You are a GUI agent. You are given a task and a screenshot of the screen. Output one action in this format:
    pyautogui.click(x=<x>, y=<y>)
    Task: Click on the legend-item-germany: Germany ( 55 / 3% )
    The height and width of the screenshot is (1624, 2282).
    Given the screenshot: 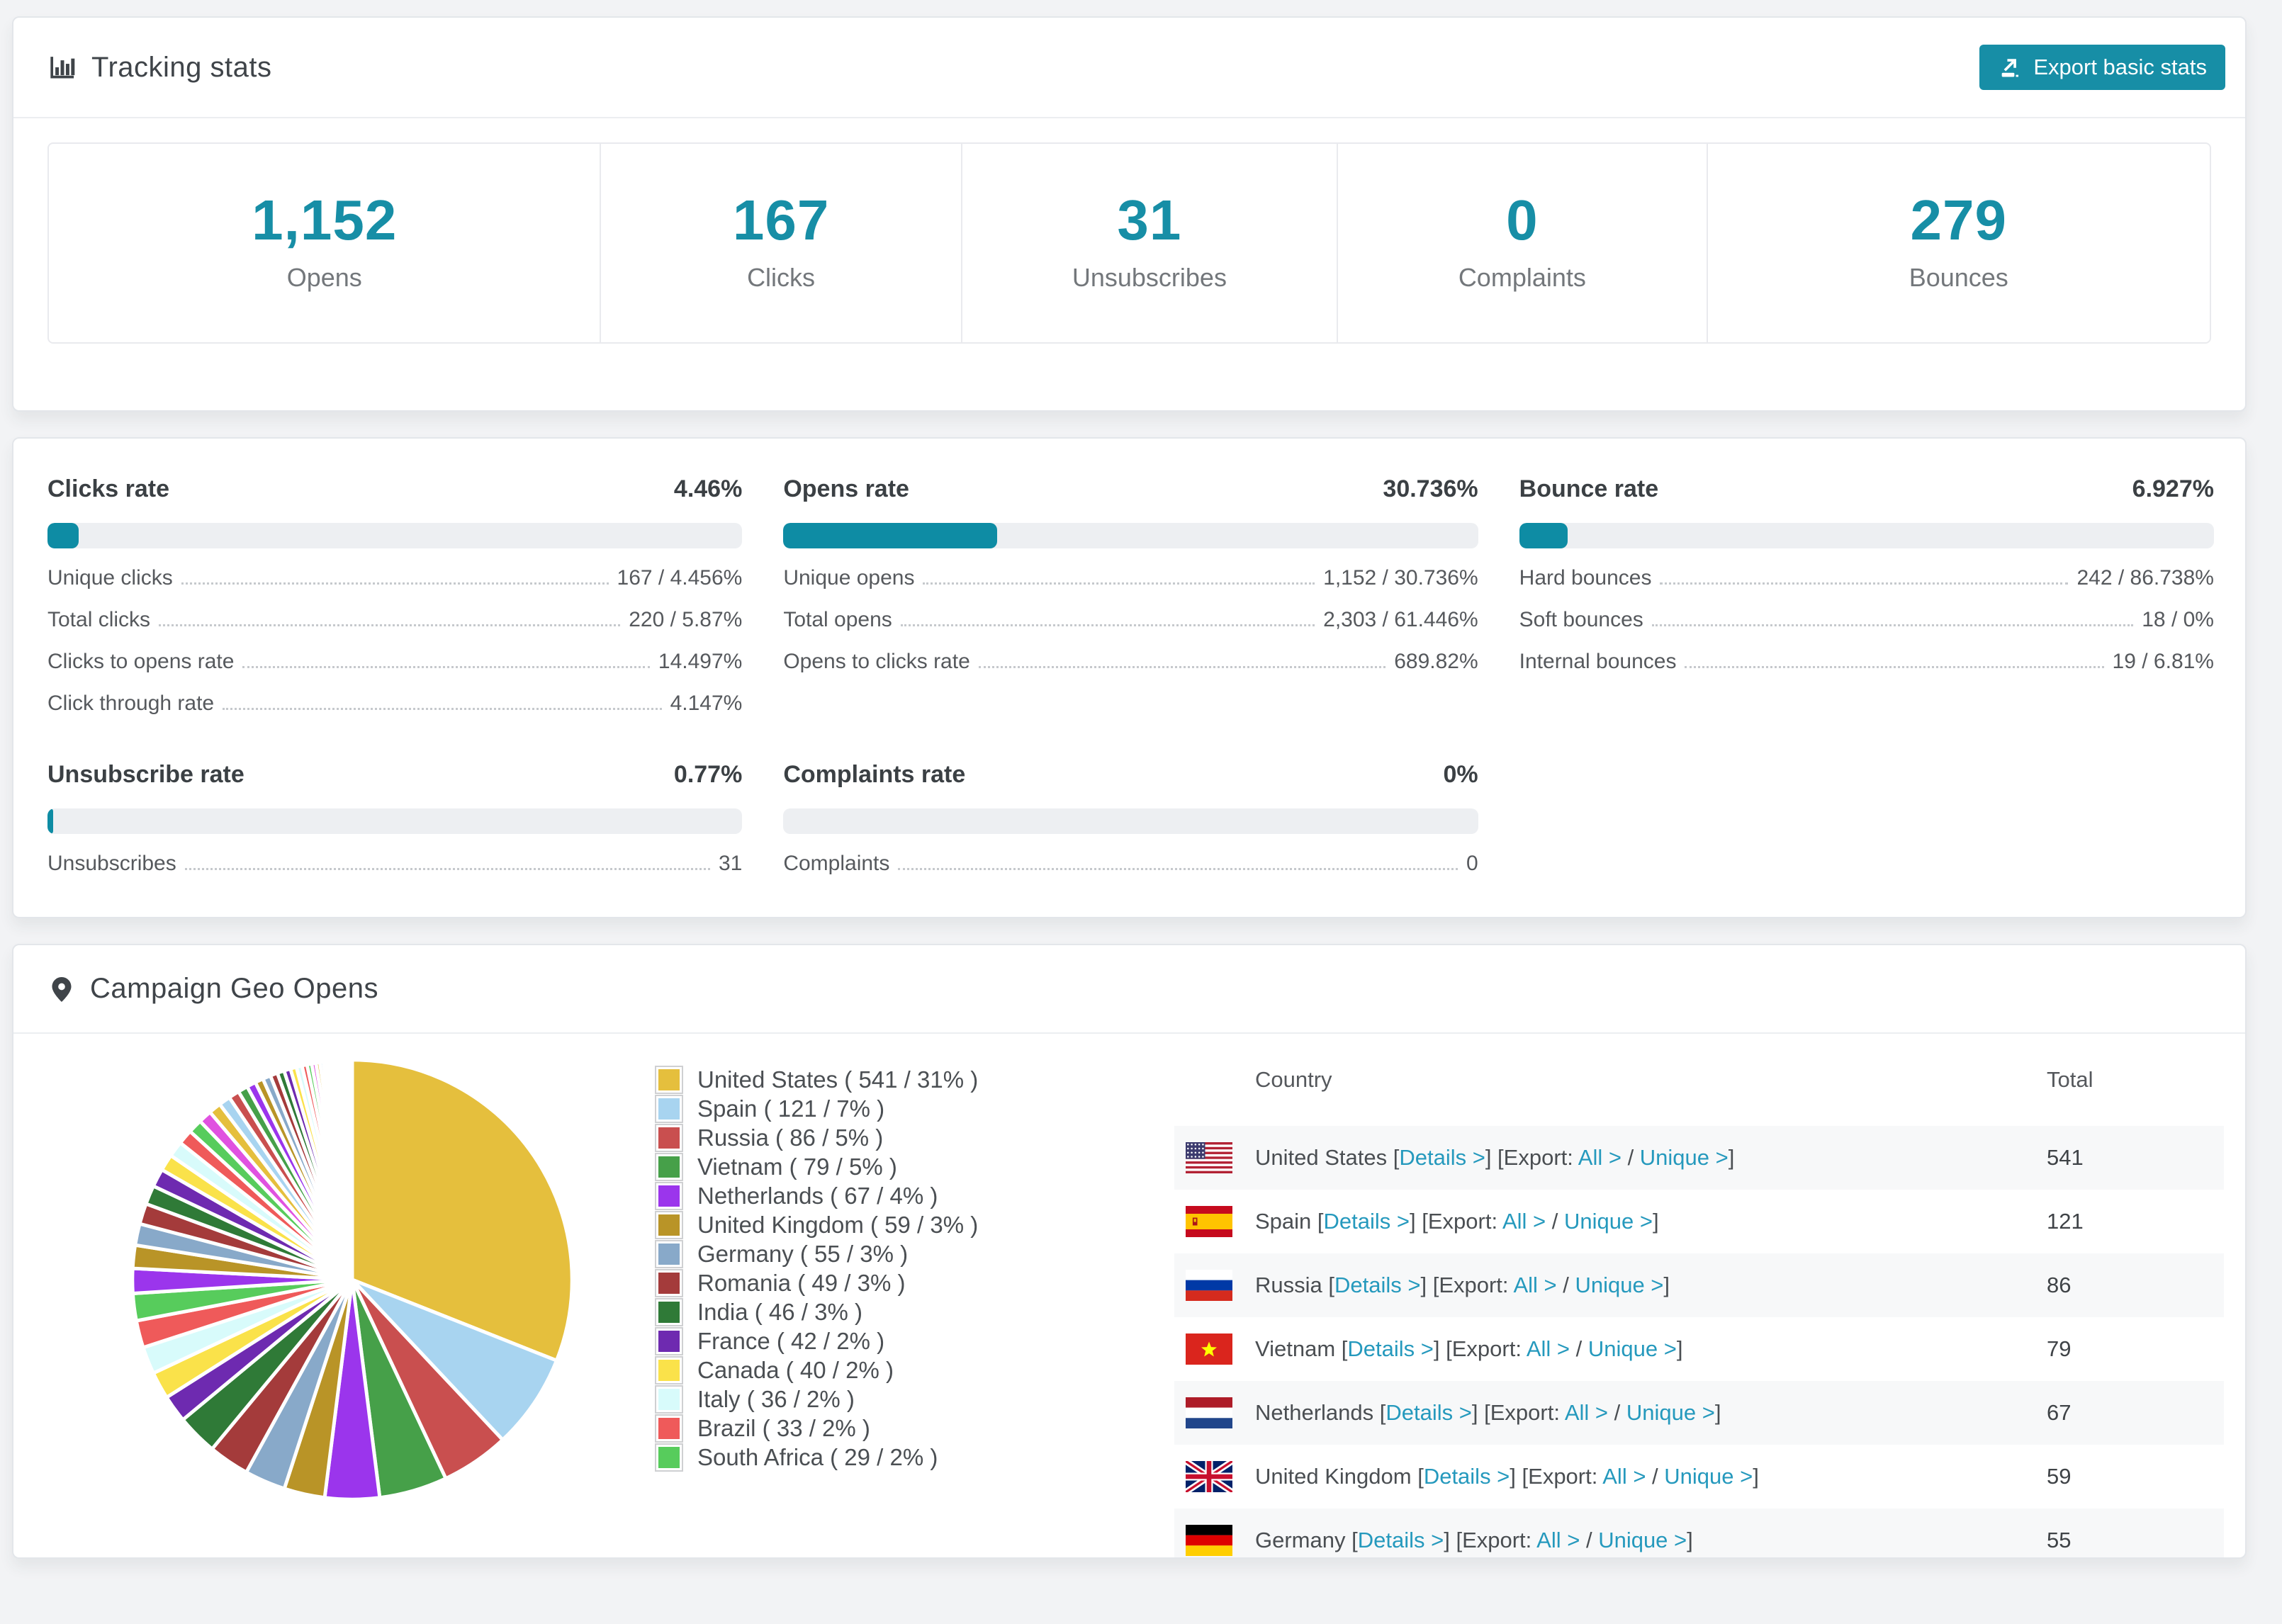 What is the action you would take?
    pyautogui.click(x=816, y=1253)
    